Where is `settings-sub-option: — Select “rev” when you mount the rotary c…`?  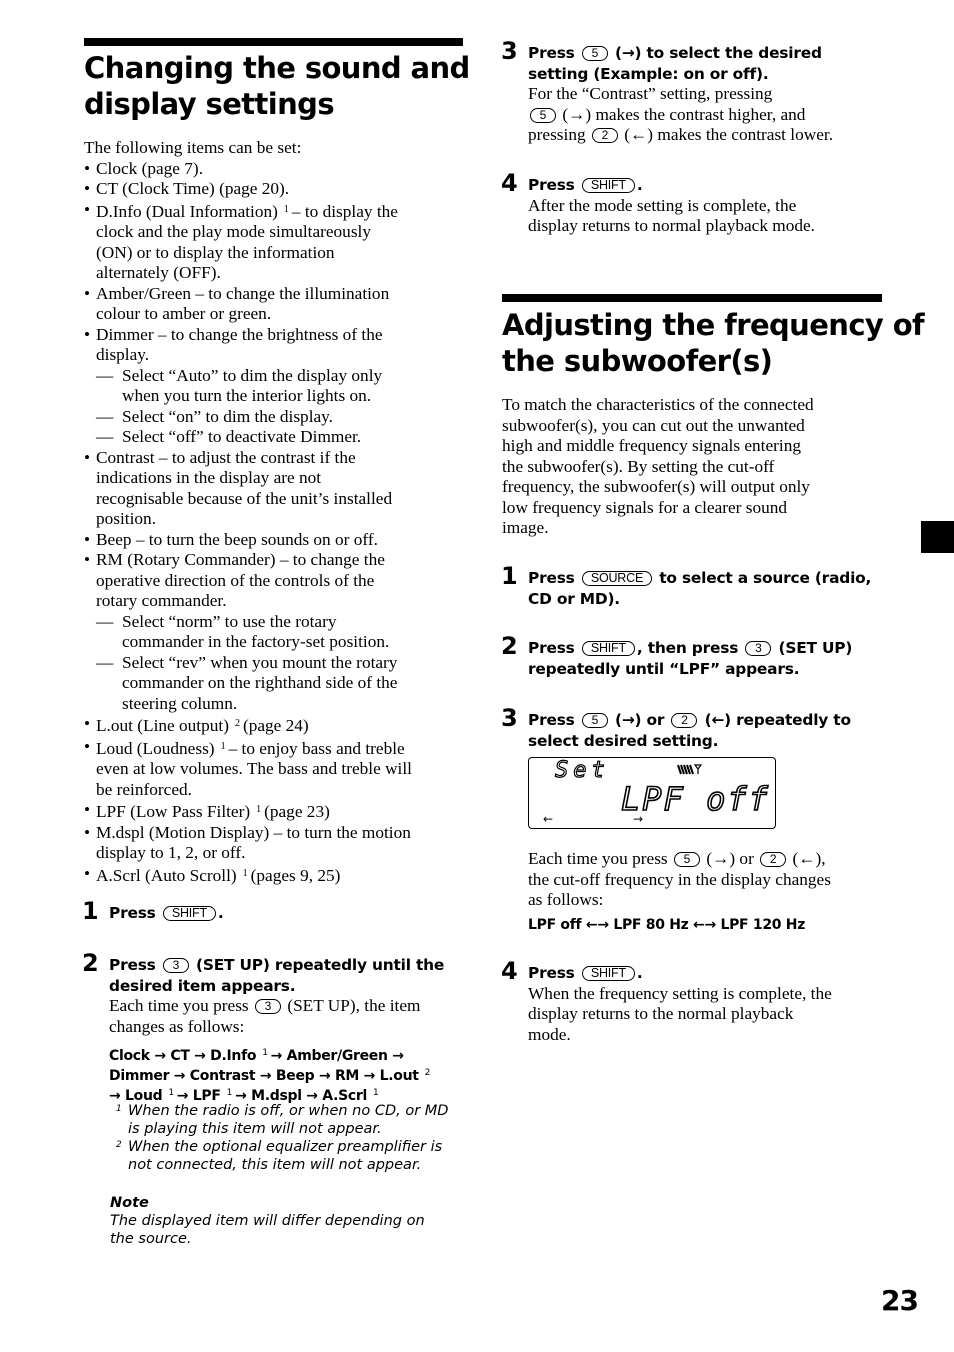 settings-sub-option: — Select “rev” when you mount the rotary c… is located at coordinates (247, 682).